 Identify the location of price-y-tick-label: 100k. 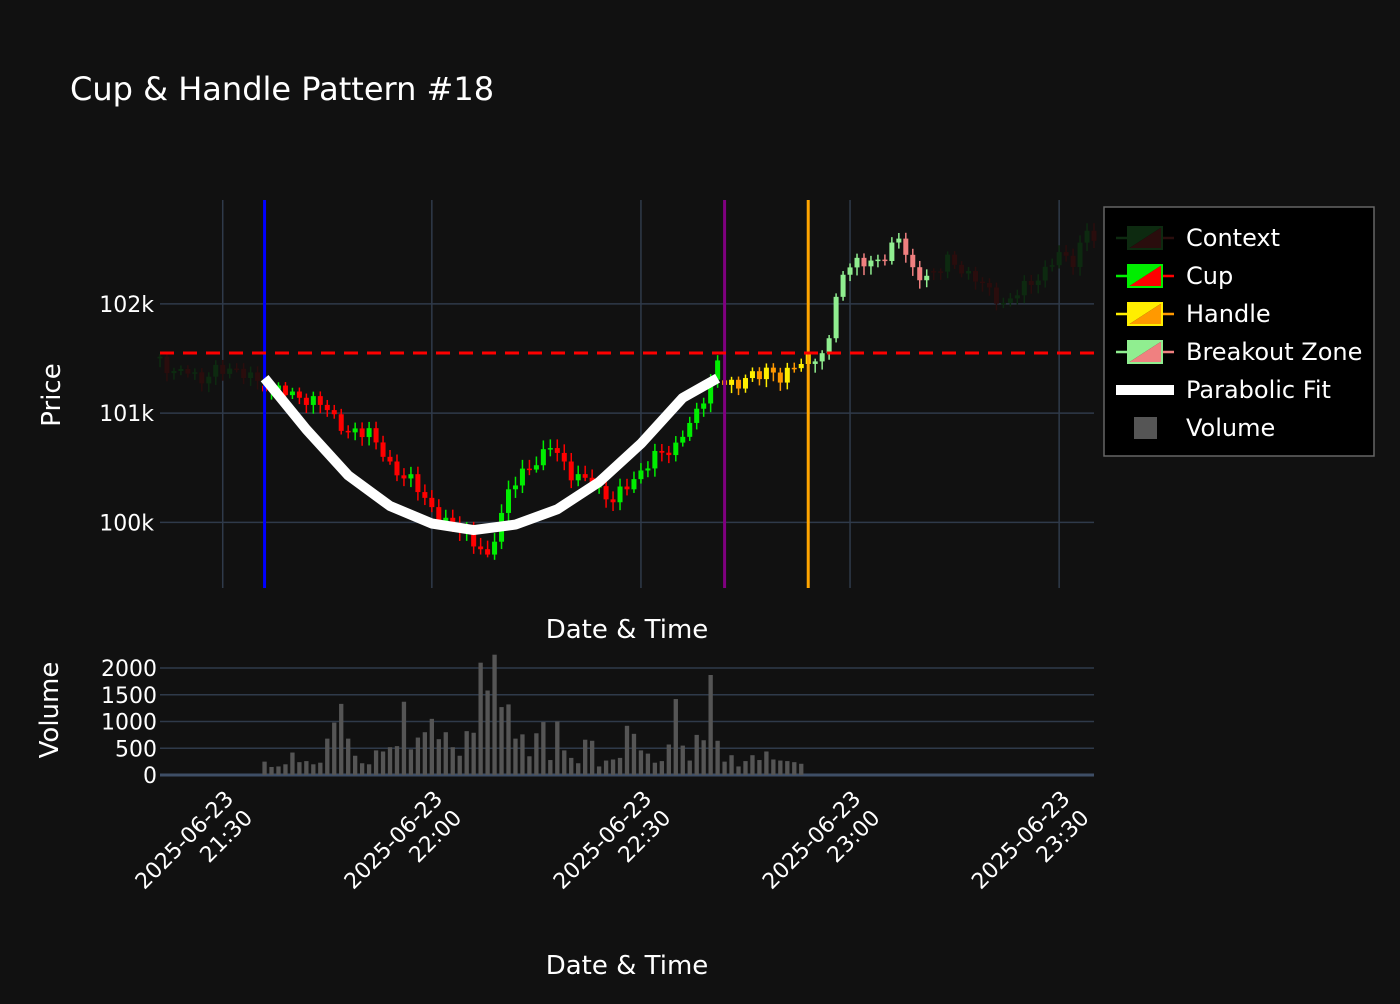
(126, 523).